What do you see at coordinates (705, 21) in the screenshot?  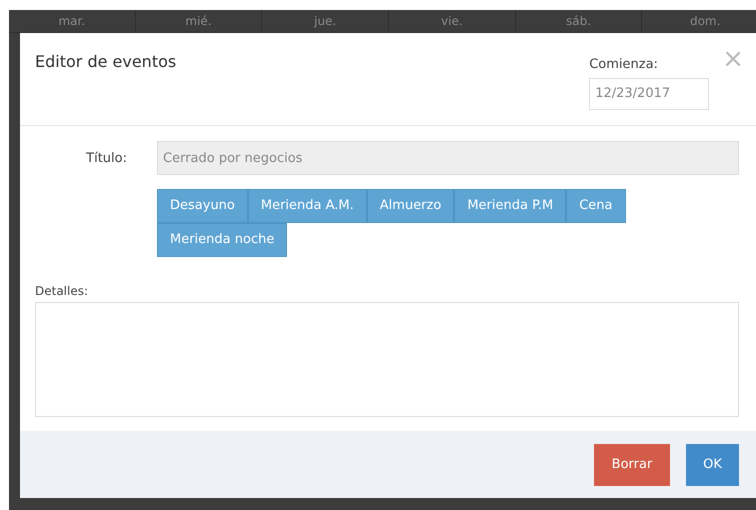 I see `day-header: dom.` at bounding box center [705, 21].